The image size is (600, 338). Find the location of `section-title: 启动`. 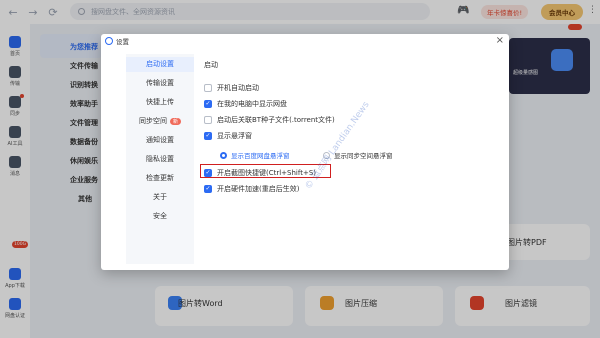

section-title: 启动 is located at coordinates (211, 65).